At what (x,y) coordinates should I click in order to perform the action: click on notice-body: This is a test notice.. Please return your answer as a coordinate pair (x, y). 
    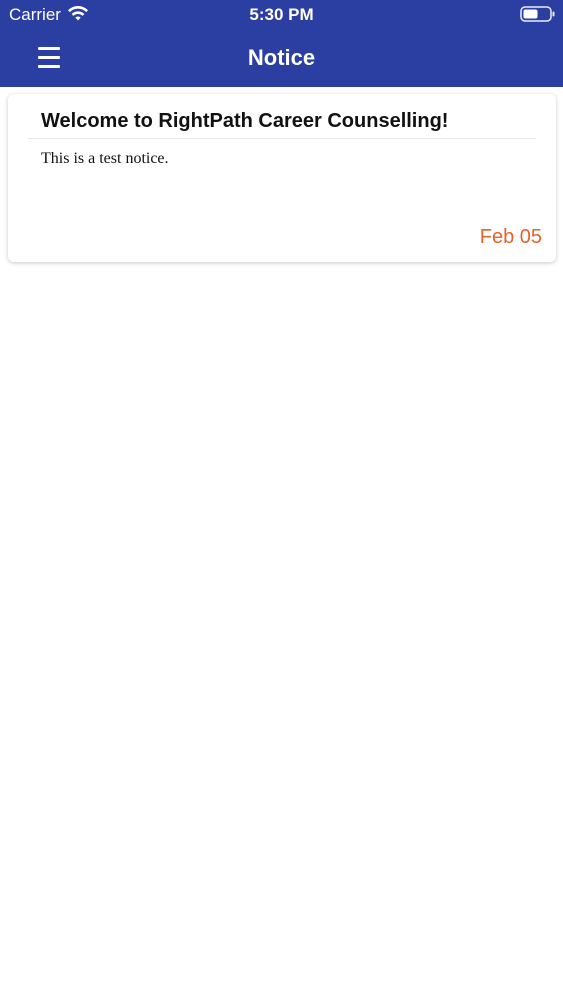
    Looking at the image, I should click on (105, 158).